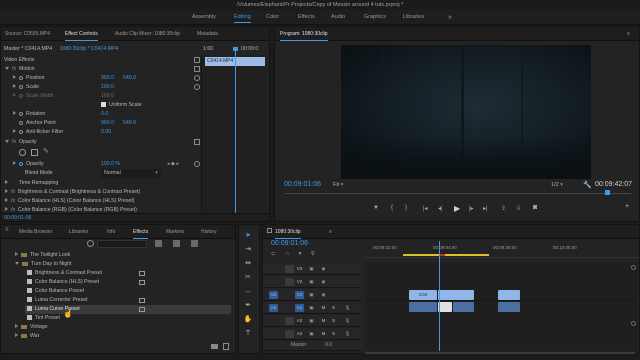 The height and width of the screenshot is (360, 640). Describe the element at coordinates (333, 308) in the screenshot. I see `solo-button: S` at that location.